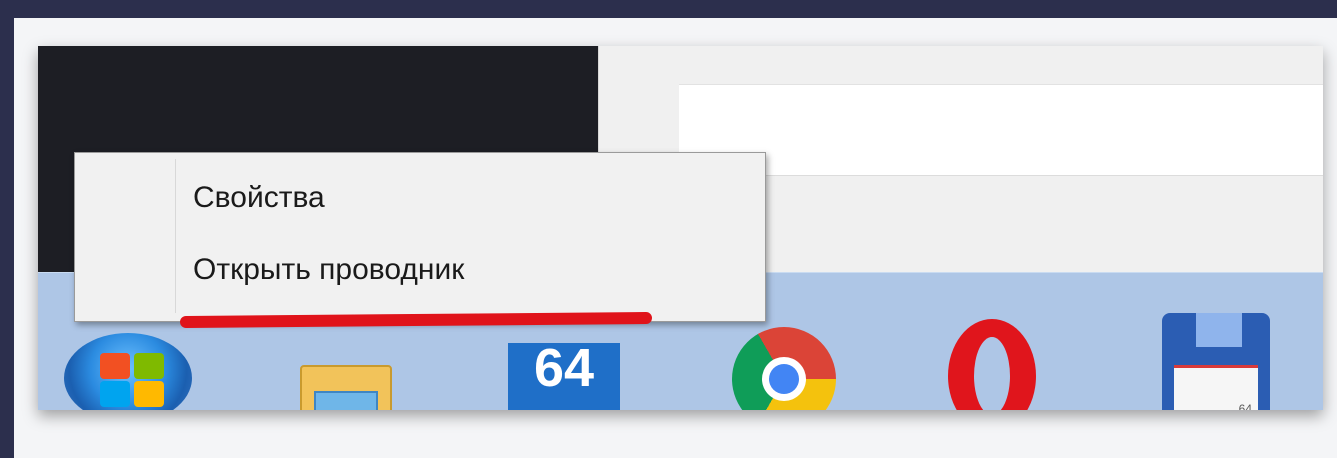 The width and height of the screenshot is (1337, 458). What do you see at coordinates (328, 270) in the screenshot?
I see `menu-item-open-explorer: Открыть проводник` at bounding box center [328, 270].